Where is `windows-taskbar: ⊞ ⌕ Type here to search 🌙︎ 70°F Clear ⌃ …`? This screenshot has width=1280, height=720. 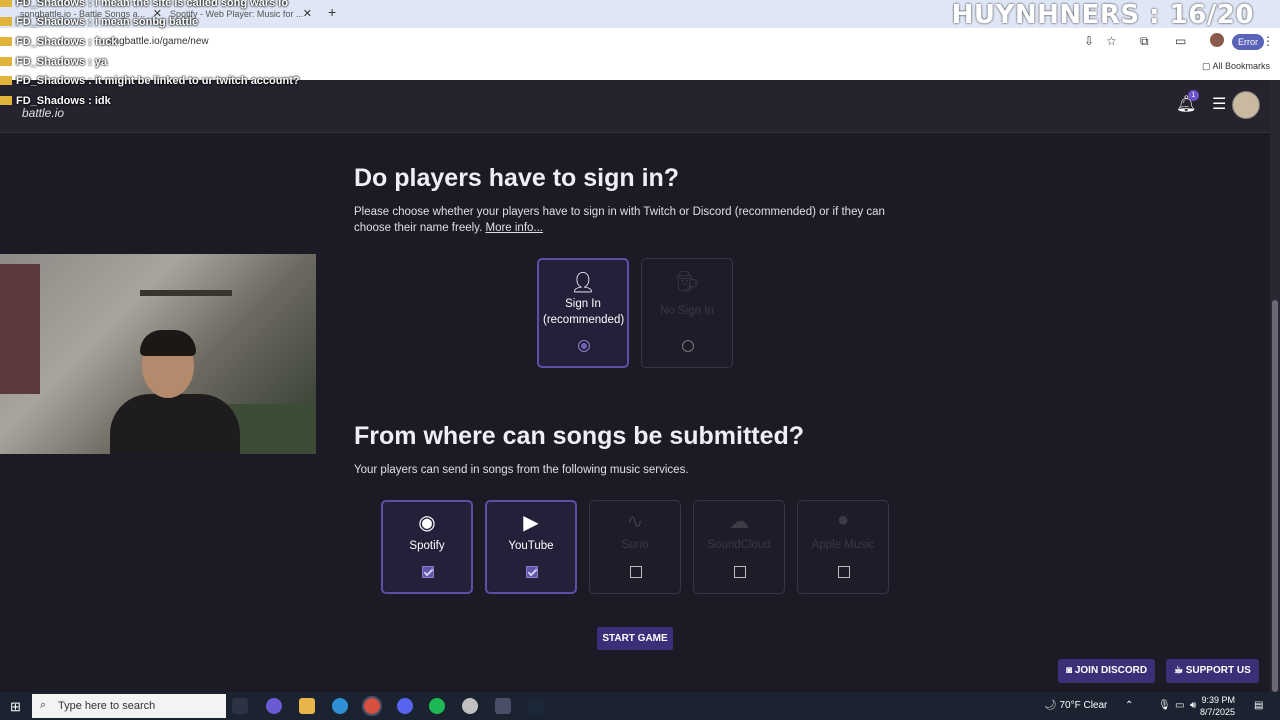 windows-taskbar: ⊞ ⌕ Type here to search 🌙︎ 70°F Clear ⌃ … is located at coordinates (640, 706).